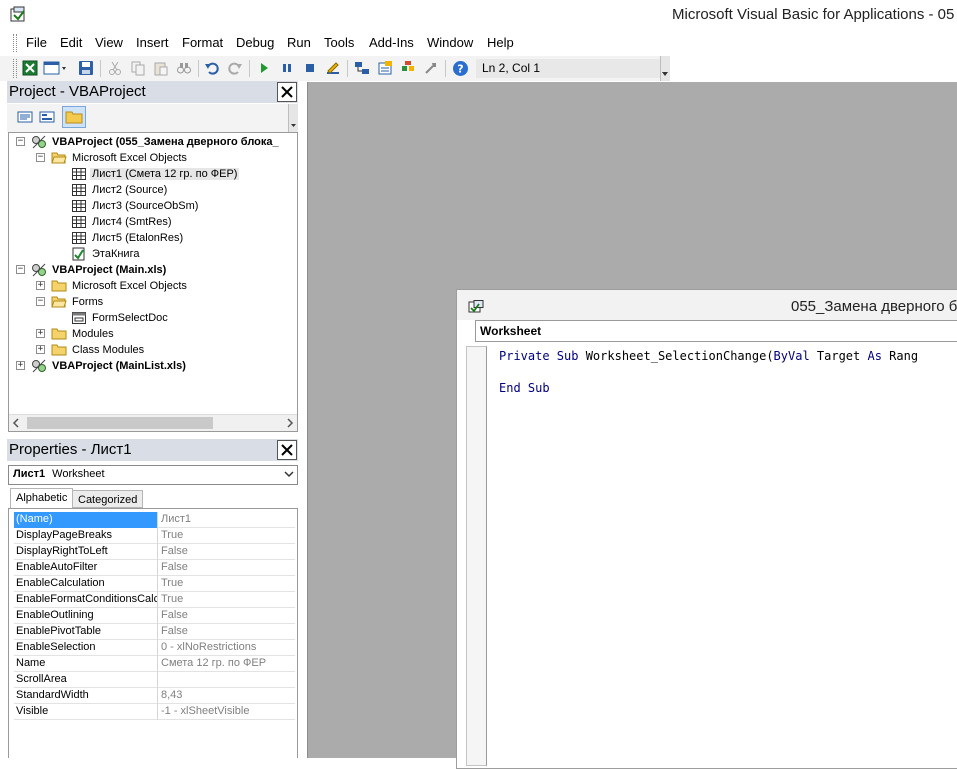 The height and width of the screenshot is (769, 957). I want to click on design-mode-icon, so click(333, 68).